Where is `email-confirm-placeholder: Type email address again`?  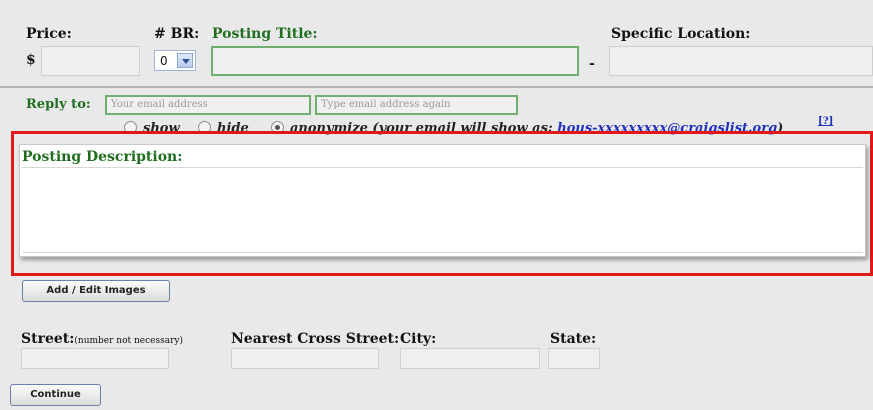
email-confirm-placeholder: Type email address again is located at coordinates (386, 104).